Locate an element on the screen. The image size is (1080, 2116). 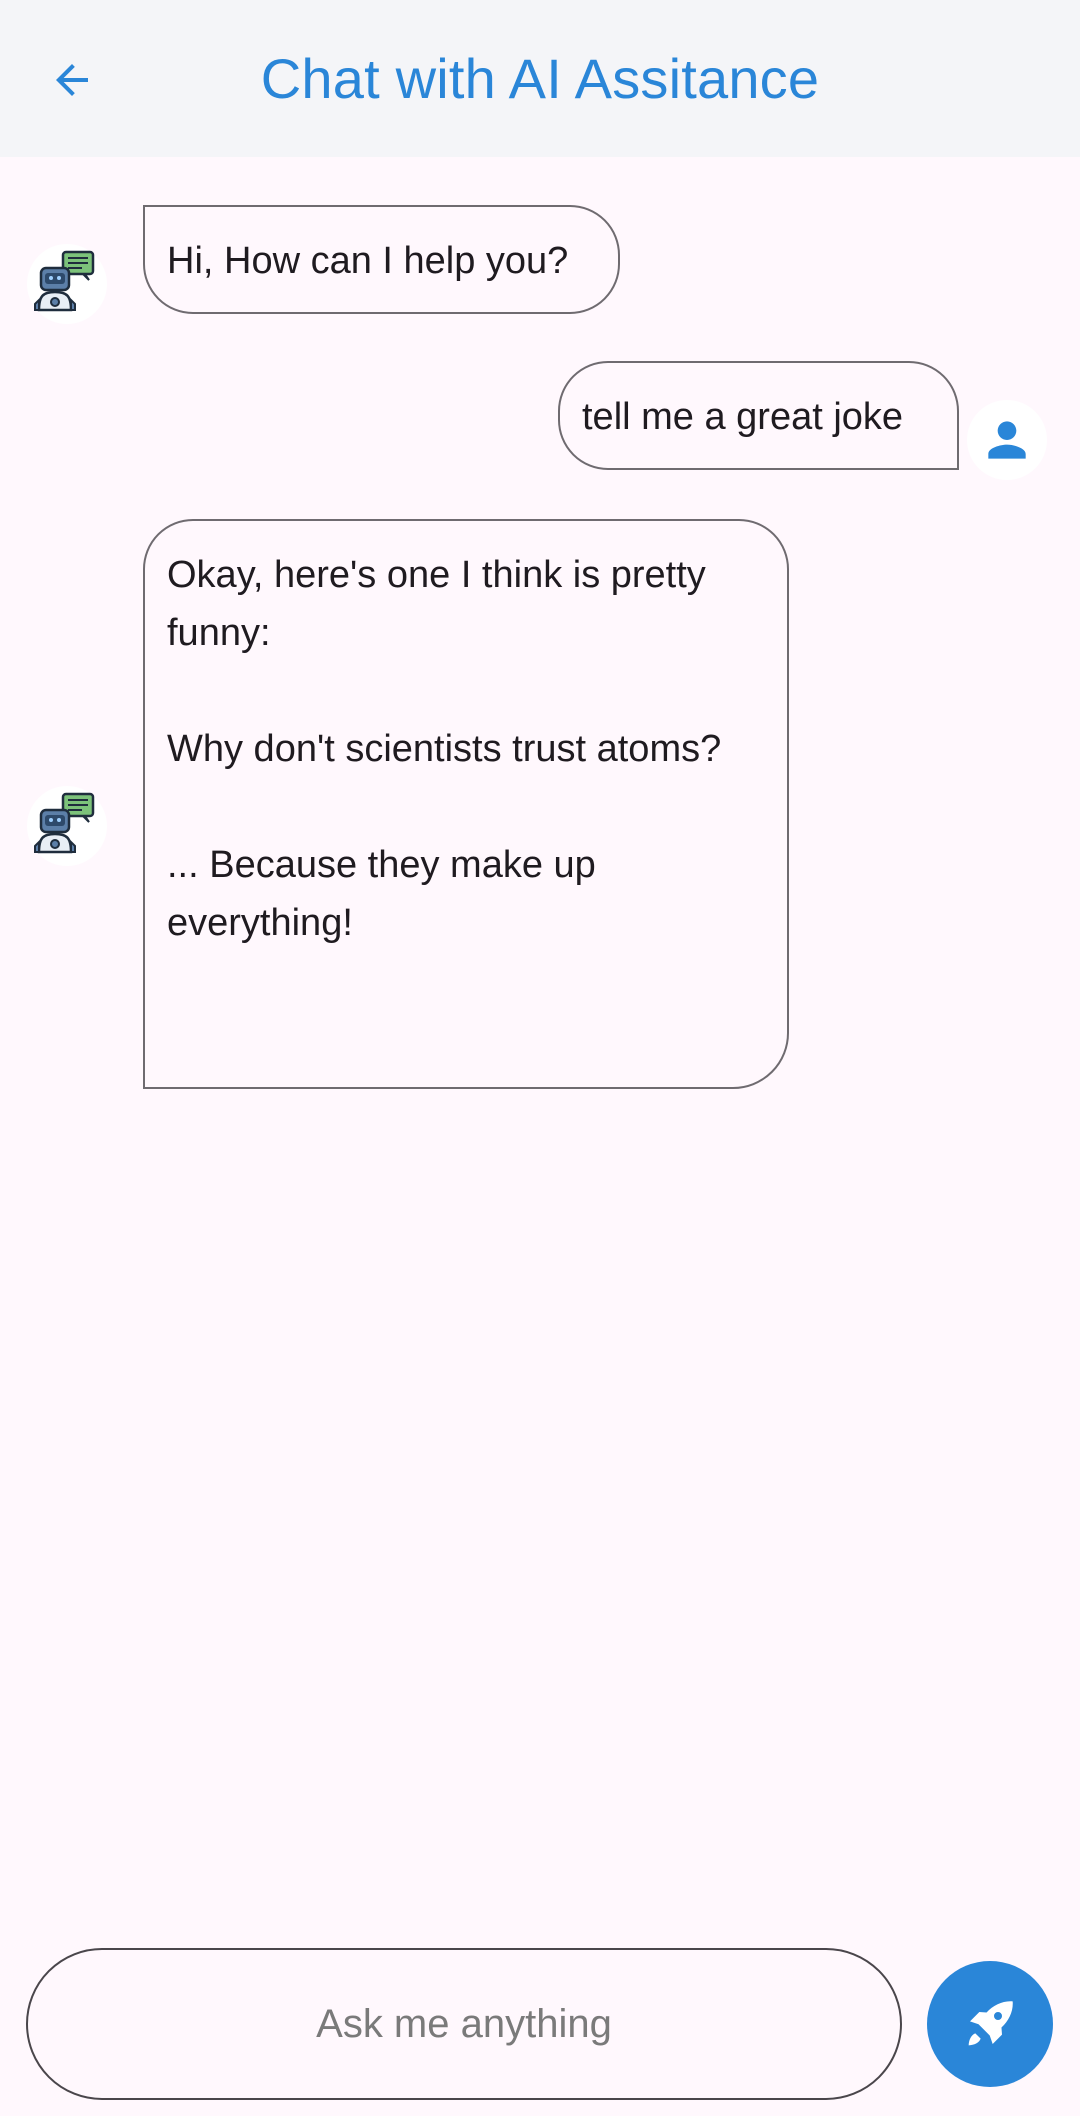
message-input: Ask me anything is located at coordinates (464, 2024).